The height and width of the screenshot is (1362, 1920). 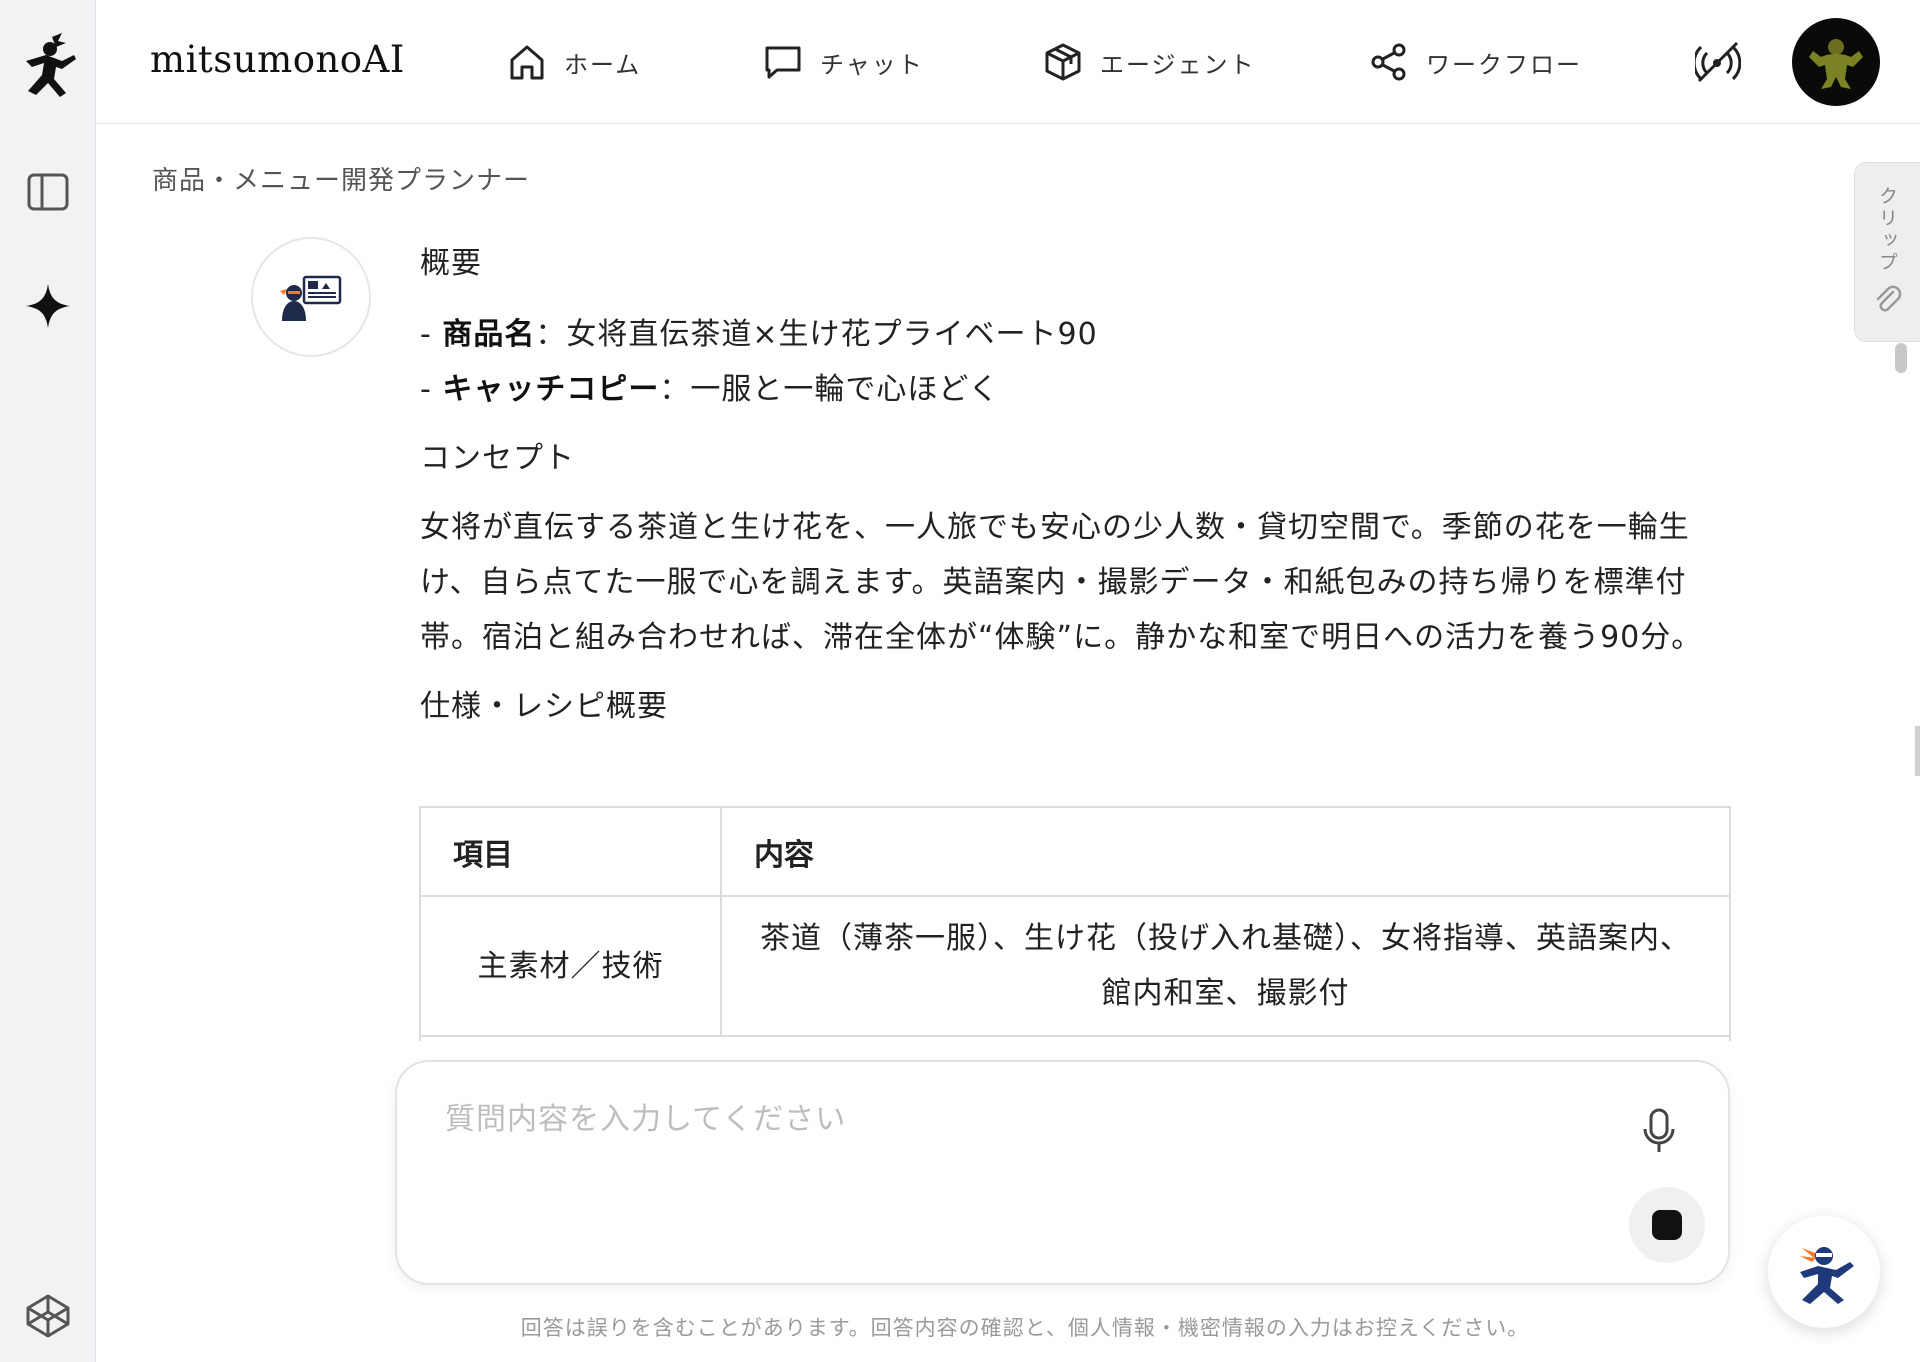 I want to click on clip-tab: クリップ, so click(x=1887, y=252).